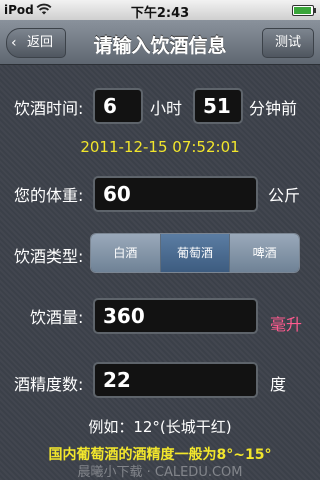  Describe the element at coordinates (160, 472) in the screenshot. I see `watermark: 晨曦小下载 · CALEDU.COM` at that location.